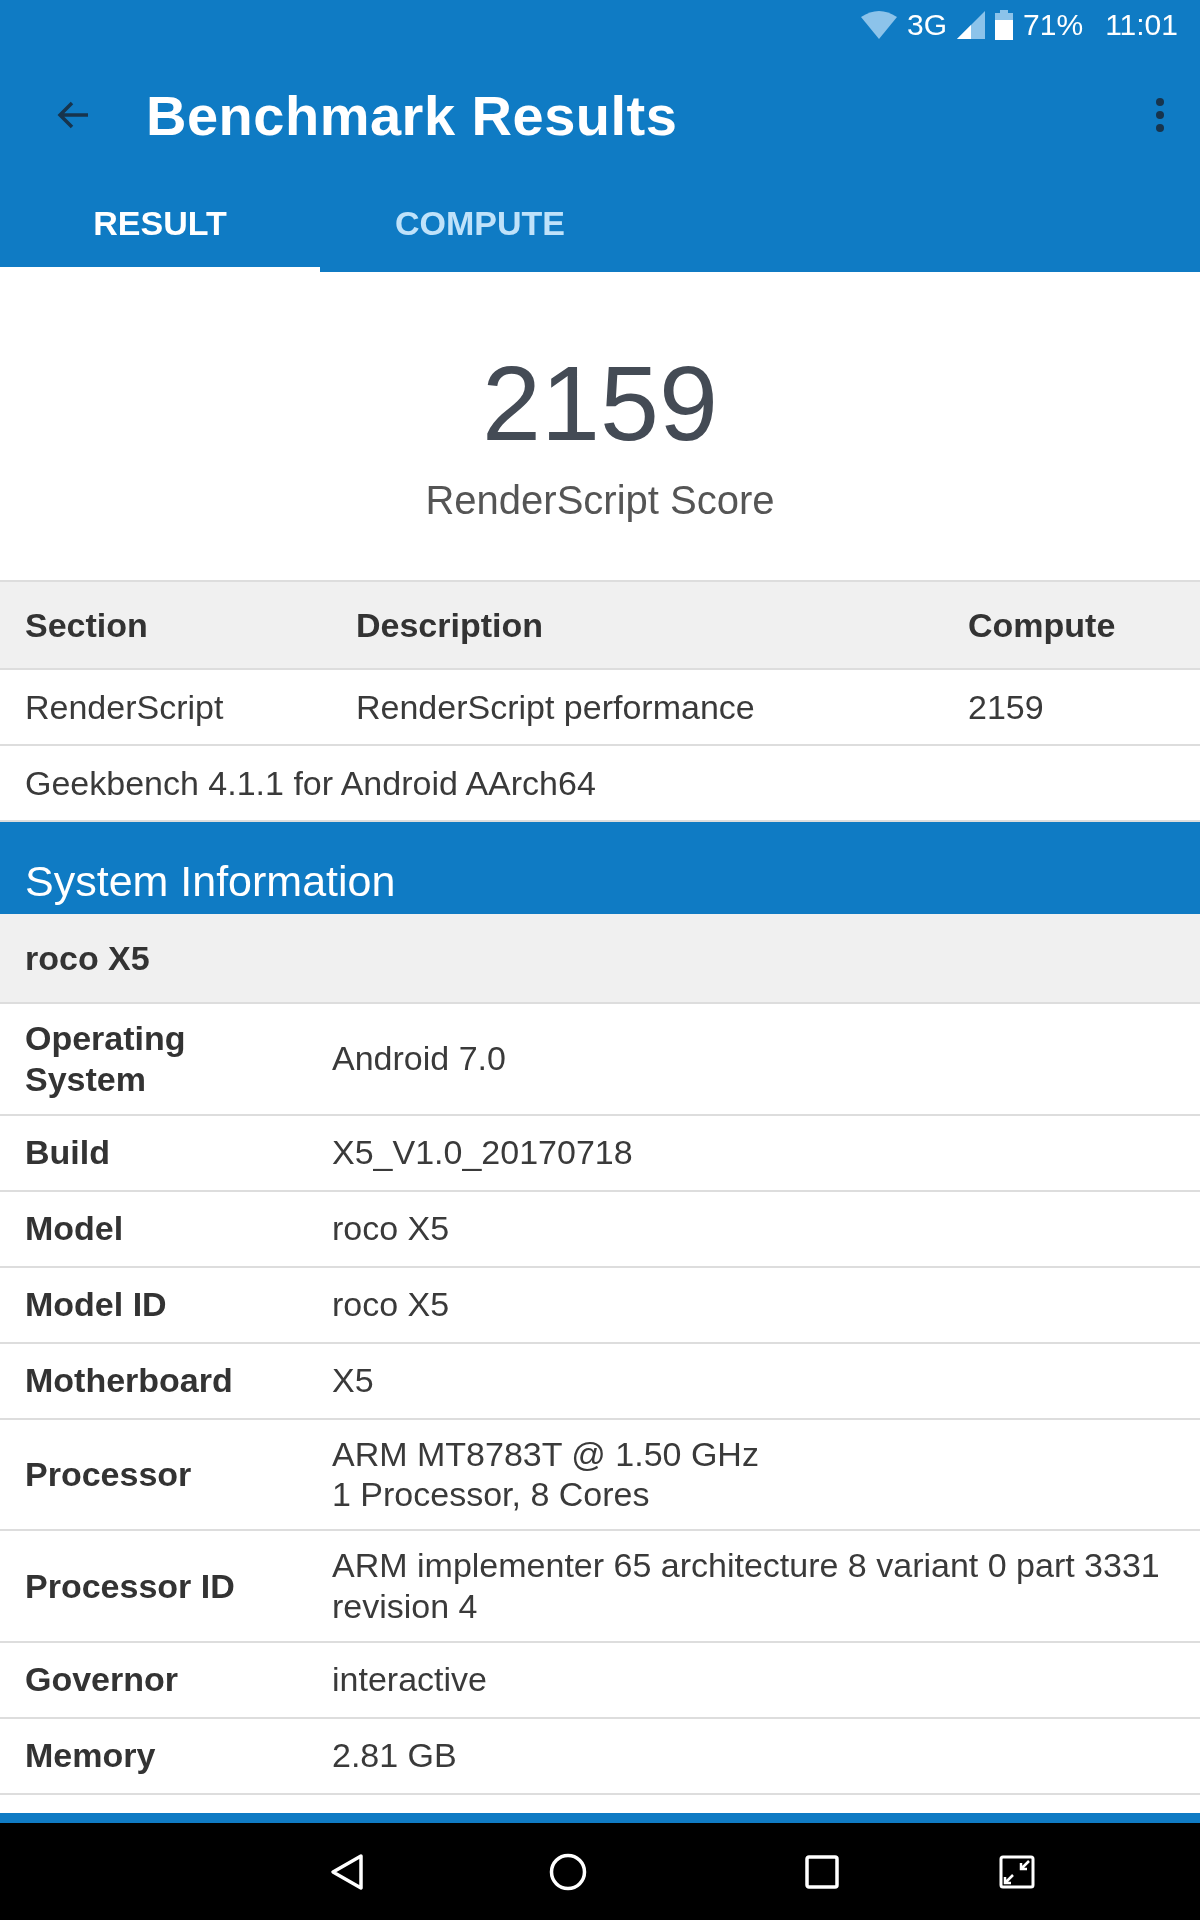 The image size is (1200, 1920). I want to click on section-header: System Information, so click(600, 868).